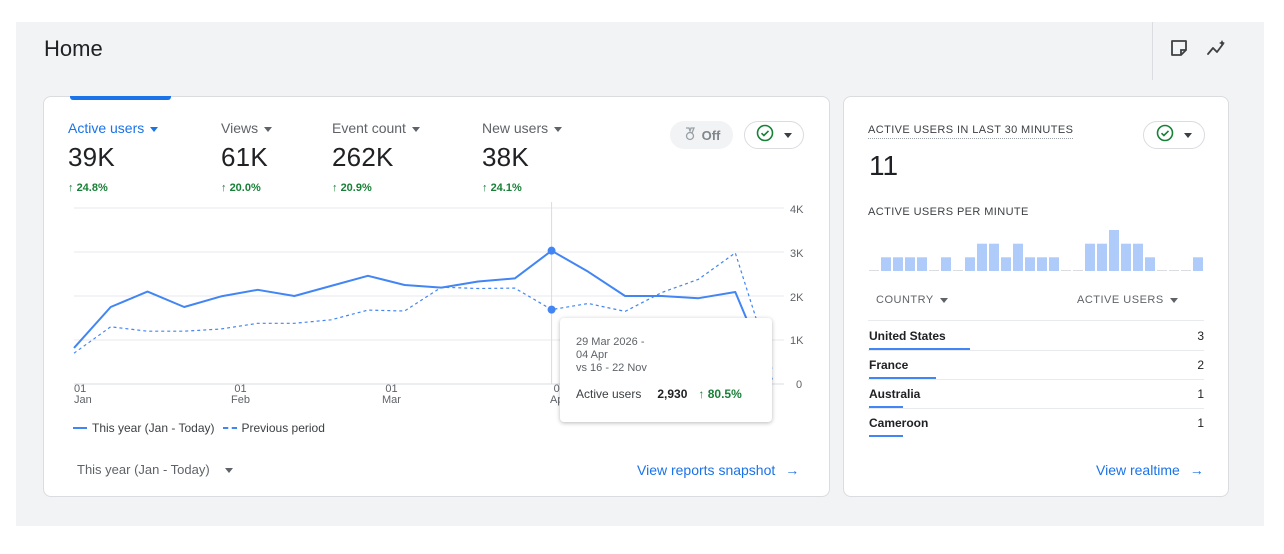  I want to click on country-users: 3, so click(1200, 336).